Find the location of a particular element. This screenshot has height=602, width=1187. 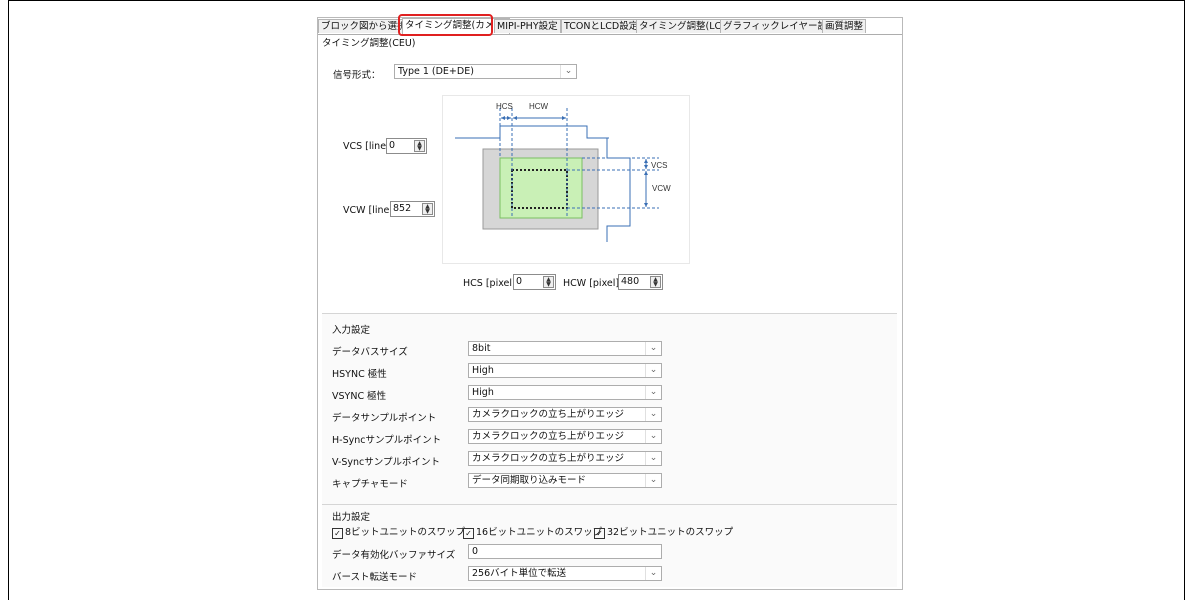

signal-format-value: Type 1 (DE+DE) is located at coordinates (436, 71).